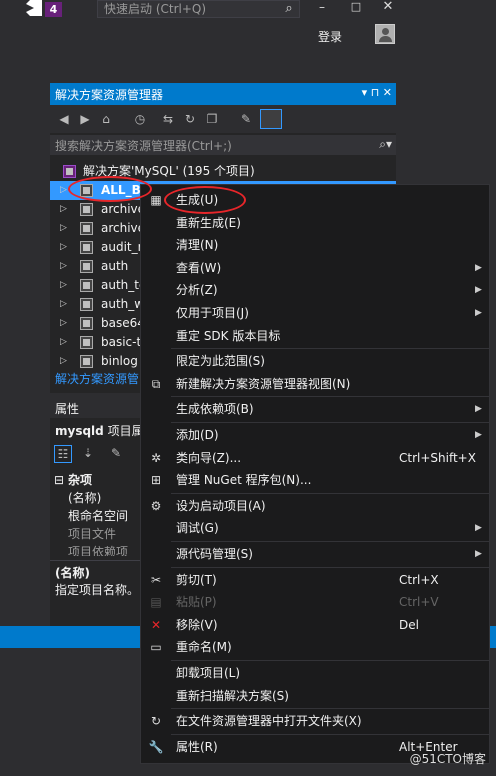 The width and height of the screenshot is (496, 776). Describe the element at coordinates (316, 409) in the screenshot. I see `menu-item: 生成依赖项(B) ▶` at that location.